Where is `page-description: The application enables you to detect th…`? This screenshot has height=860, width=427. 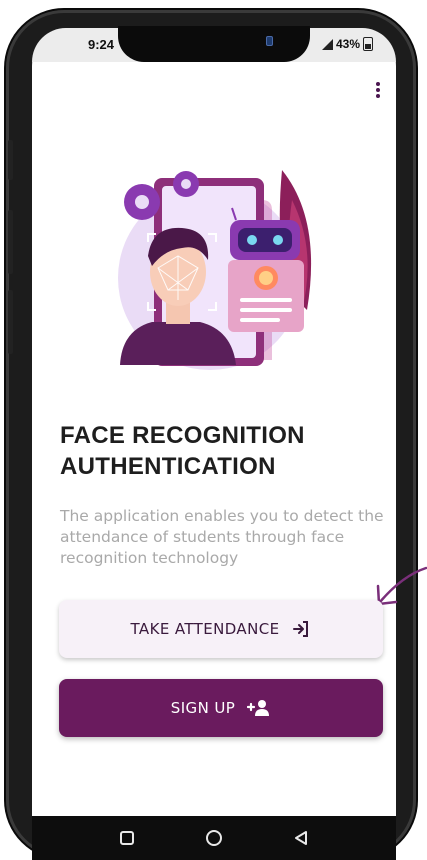 page-description: The application enables you to detect th… is located at coordinates (222, 537).